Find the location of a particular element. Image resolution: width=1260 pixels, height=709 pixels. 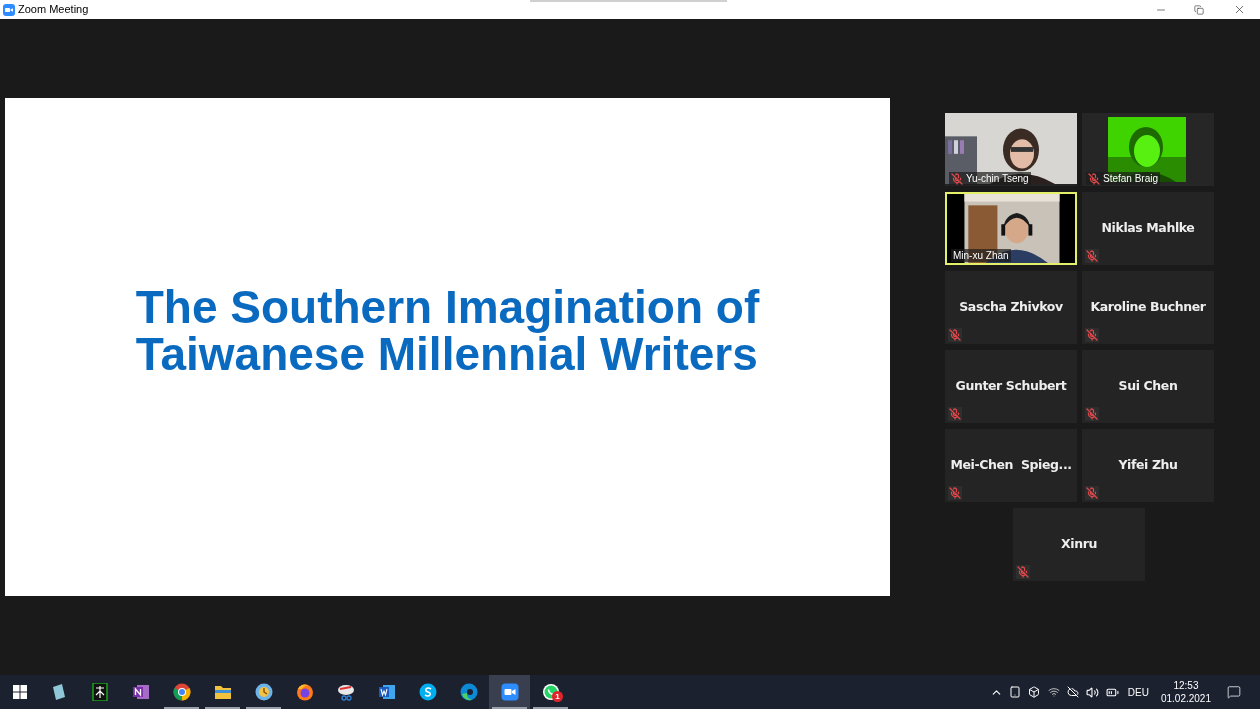

drag-handle is located at coordinates (628, 1).